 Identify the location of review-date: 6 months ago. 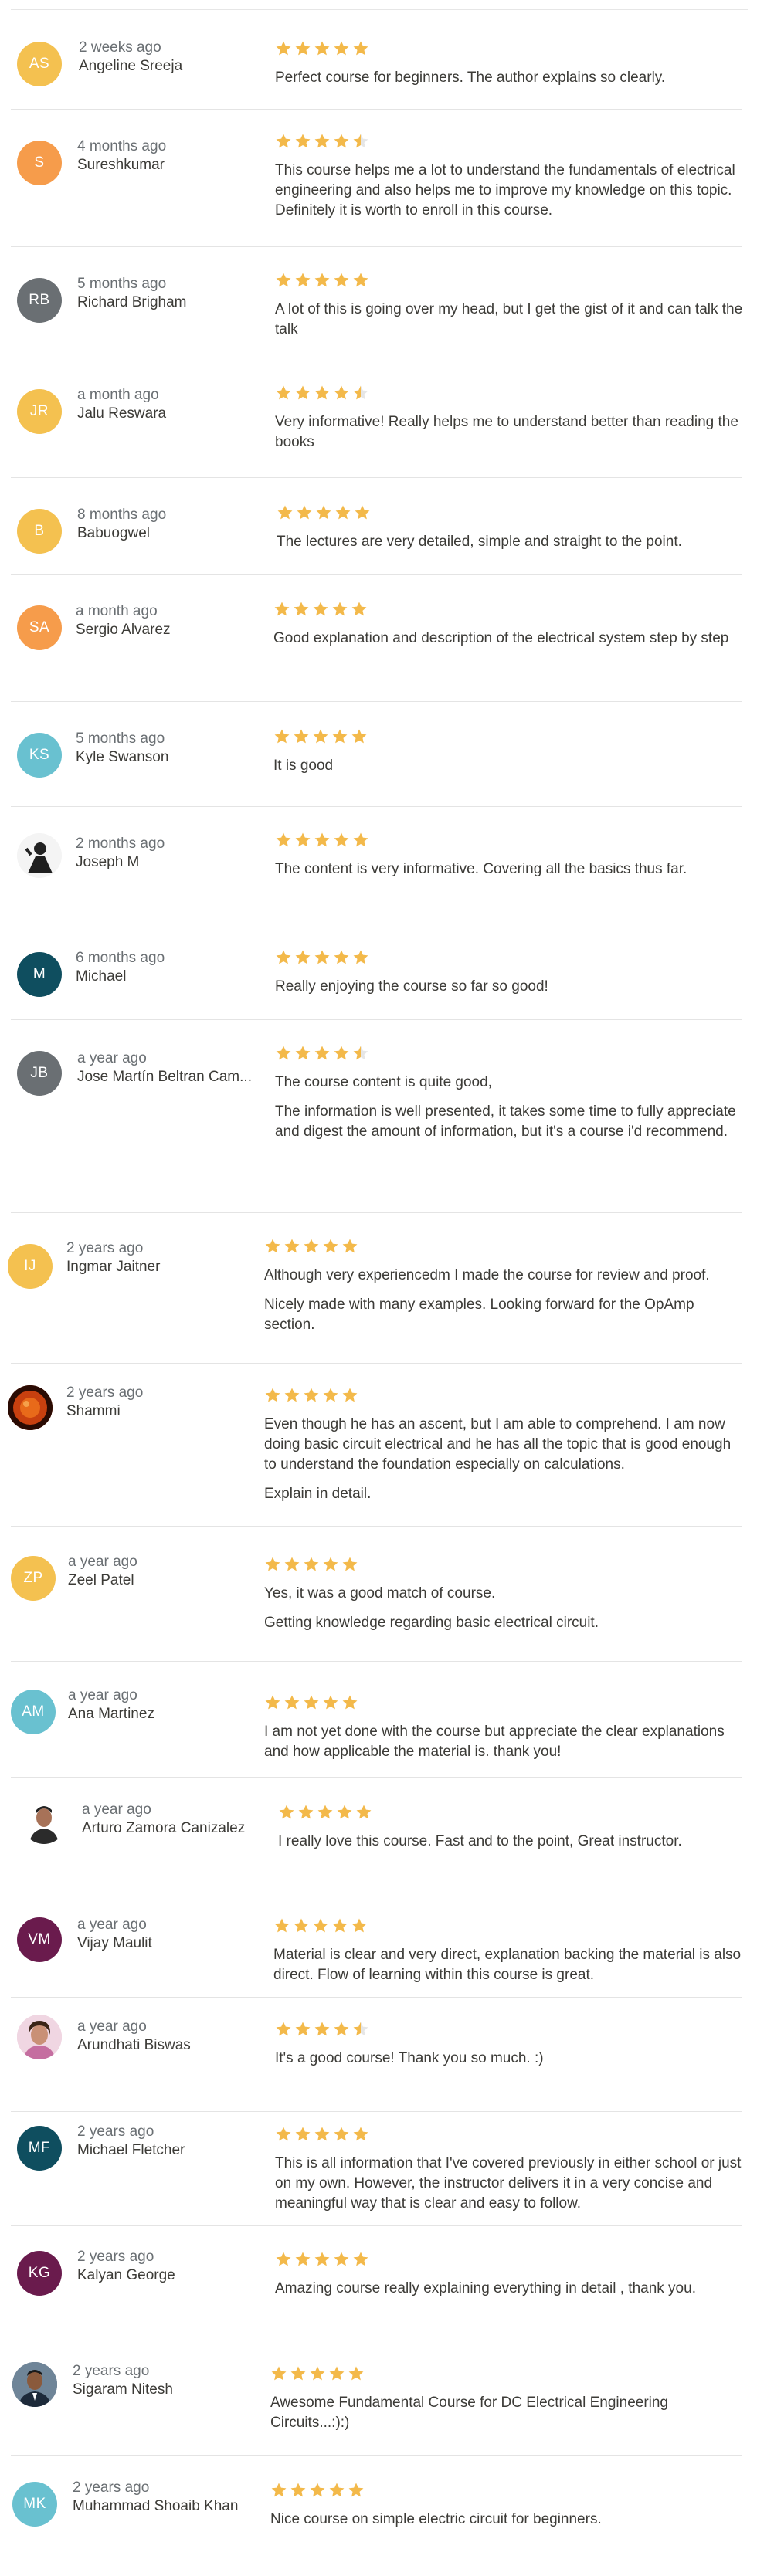
(120, 958).